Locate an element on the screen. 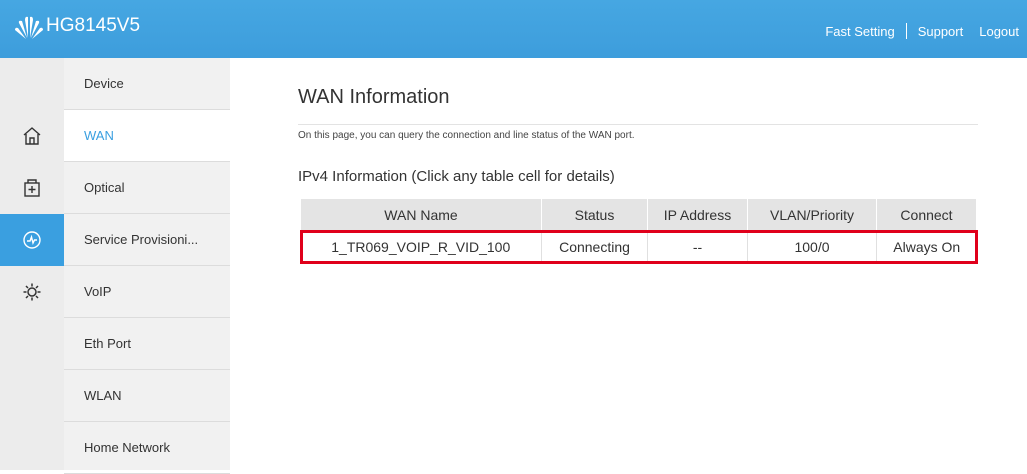 This screenshot has height=474, width=1027. top-links: Fast Setting Support Logout is located at coordinates (922, 31).